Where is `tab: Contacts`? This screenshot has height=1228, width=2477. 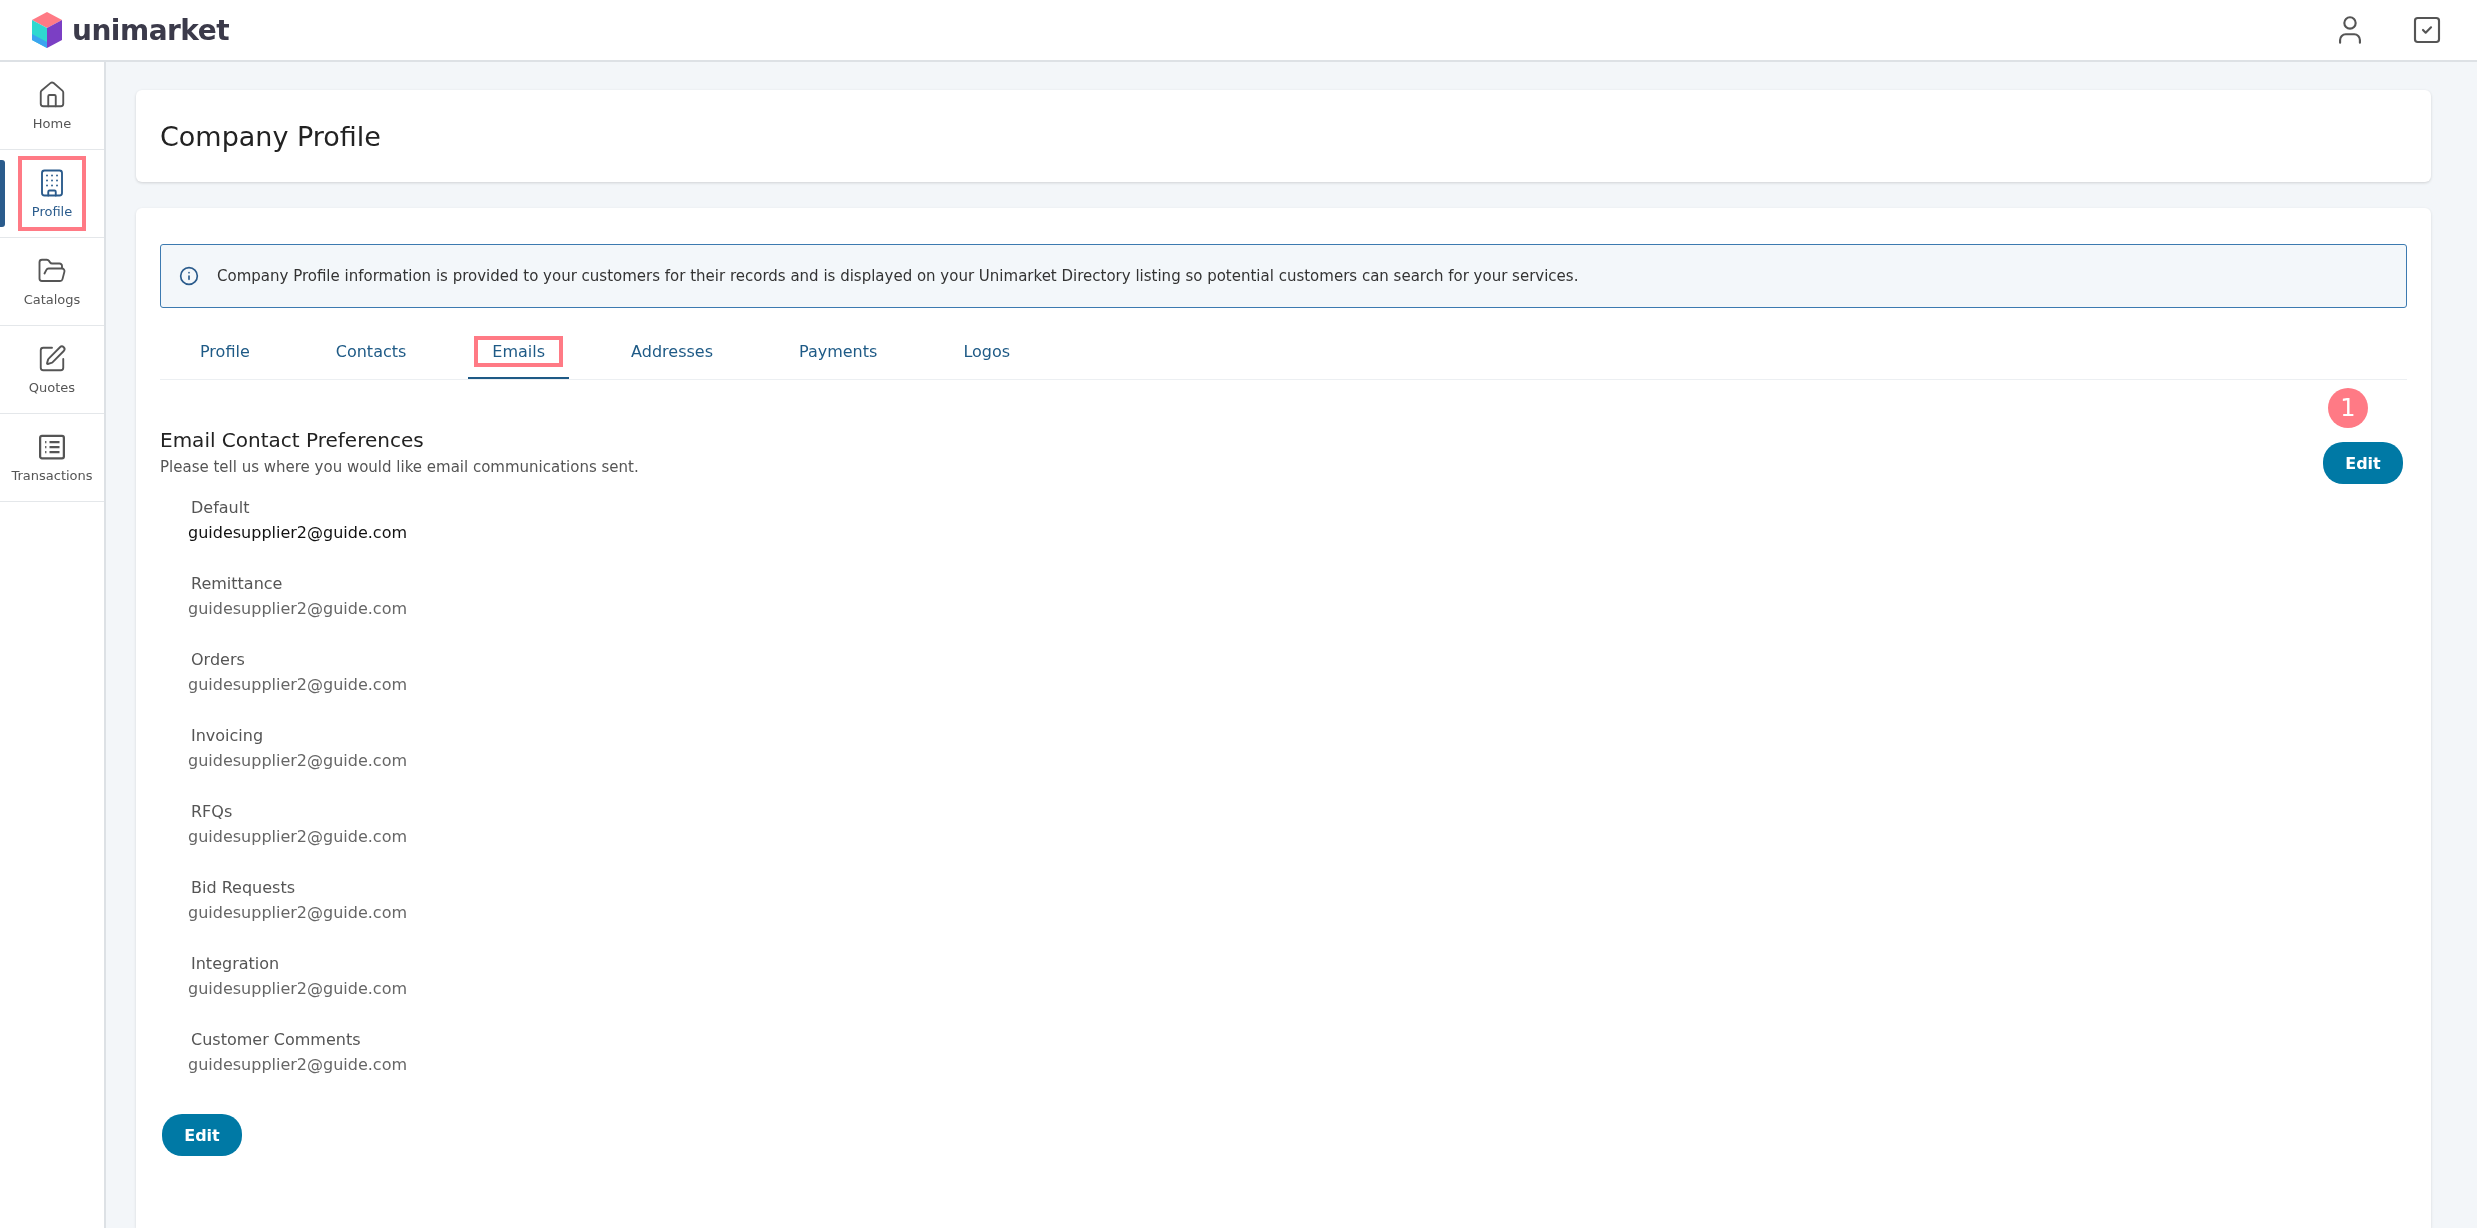
tab: Contacts is located at coordinates (371, 352).